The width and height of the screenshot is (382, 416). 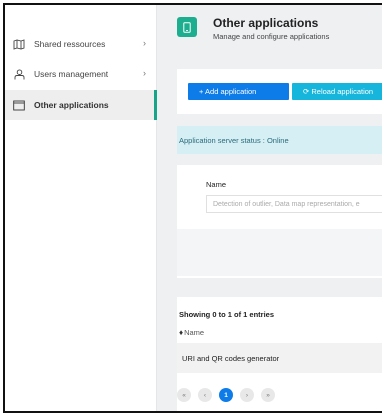 I want to click on user-icon, so click(x=19, y=74).